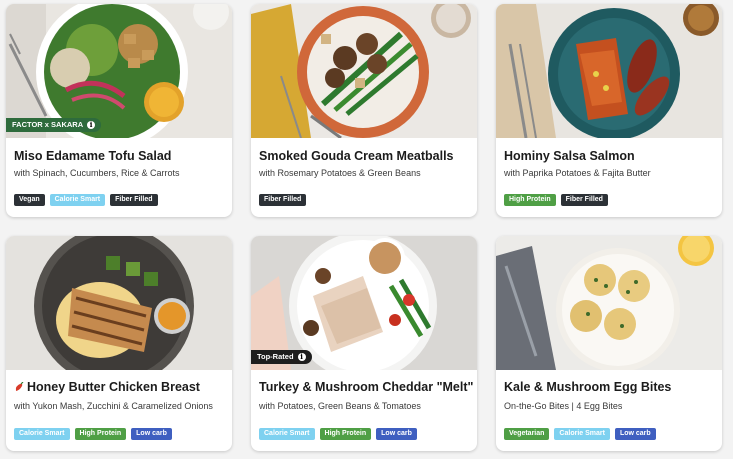 The height and width of the screenshot is (459, 733). Describe the element at coordinates (577, 173) in the screenshot. I see `meal-subtitle: with Paprika Potatoes & Fajita Butter` at that location.